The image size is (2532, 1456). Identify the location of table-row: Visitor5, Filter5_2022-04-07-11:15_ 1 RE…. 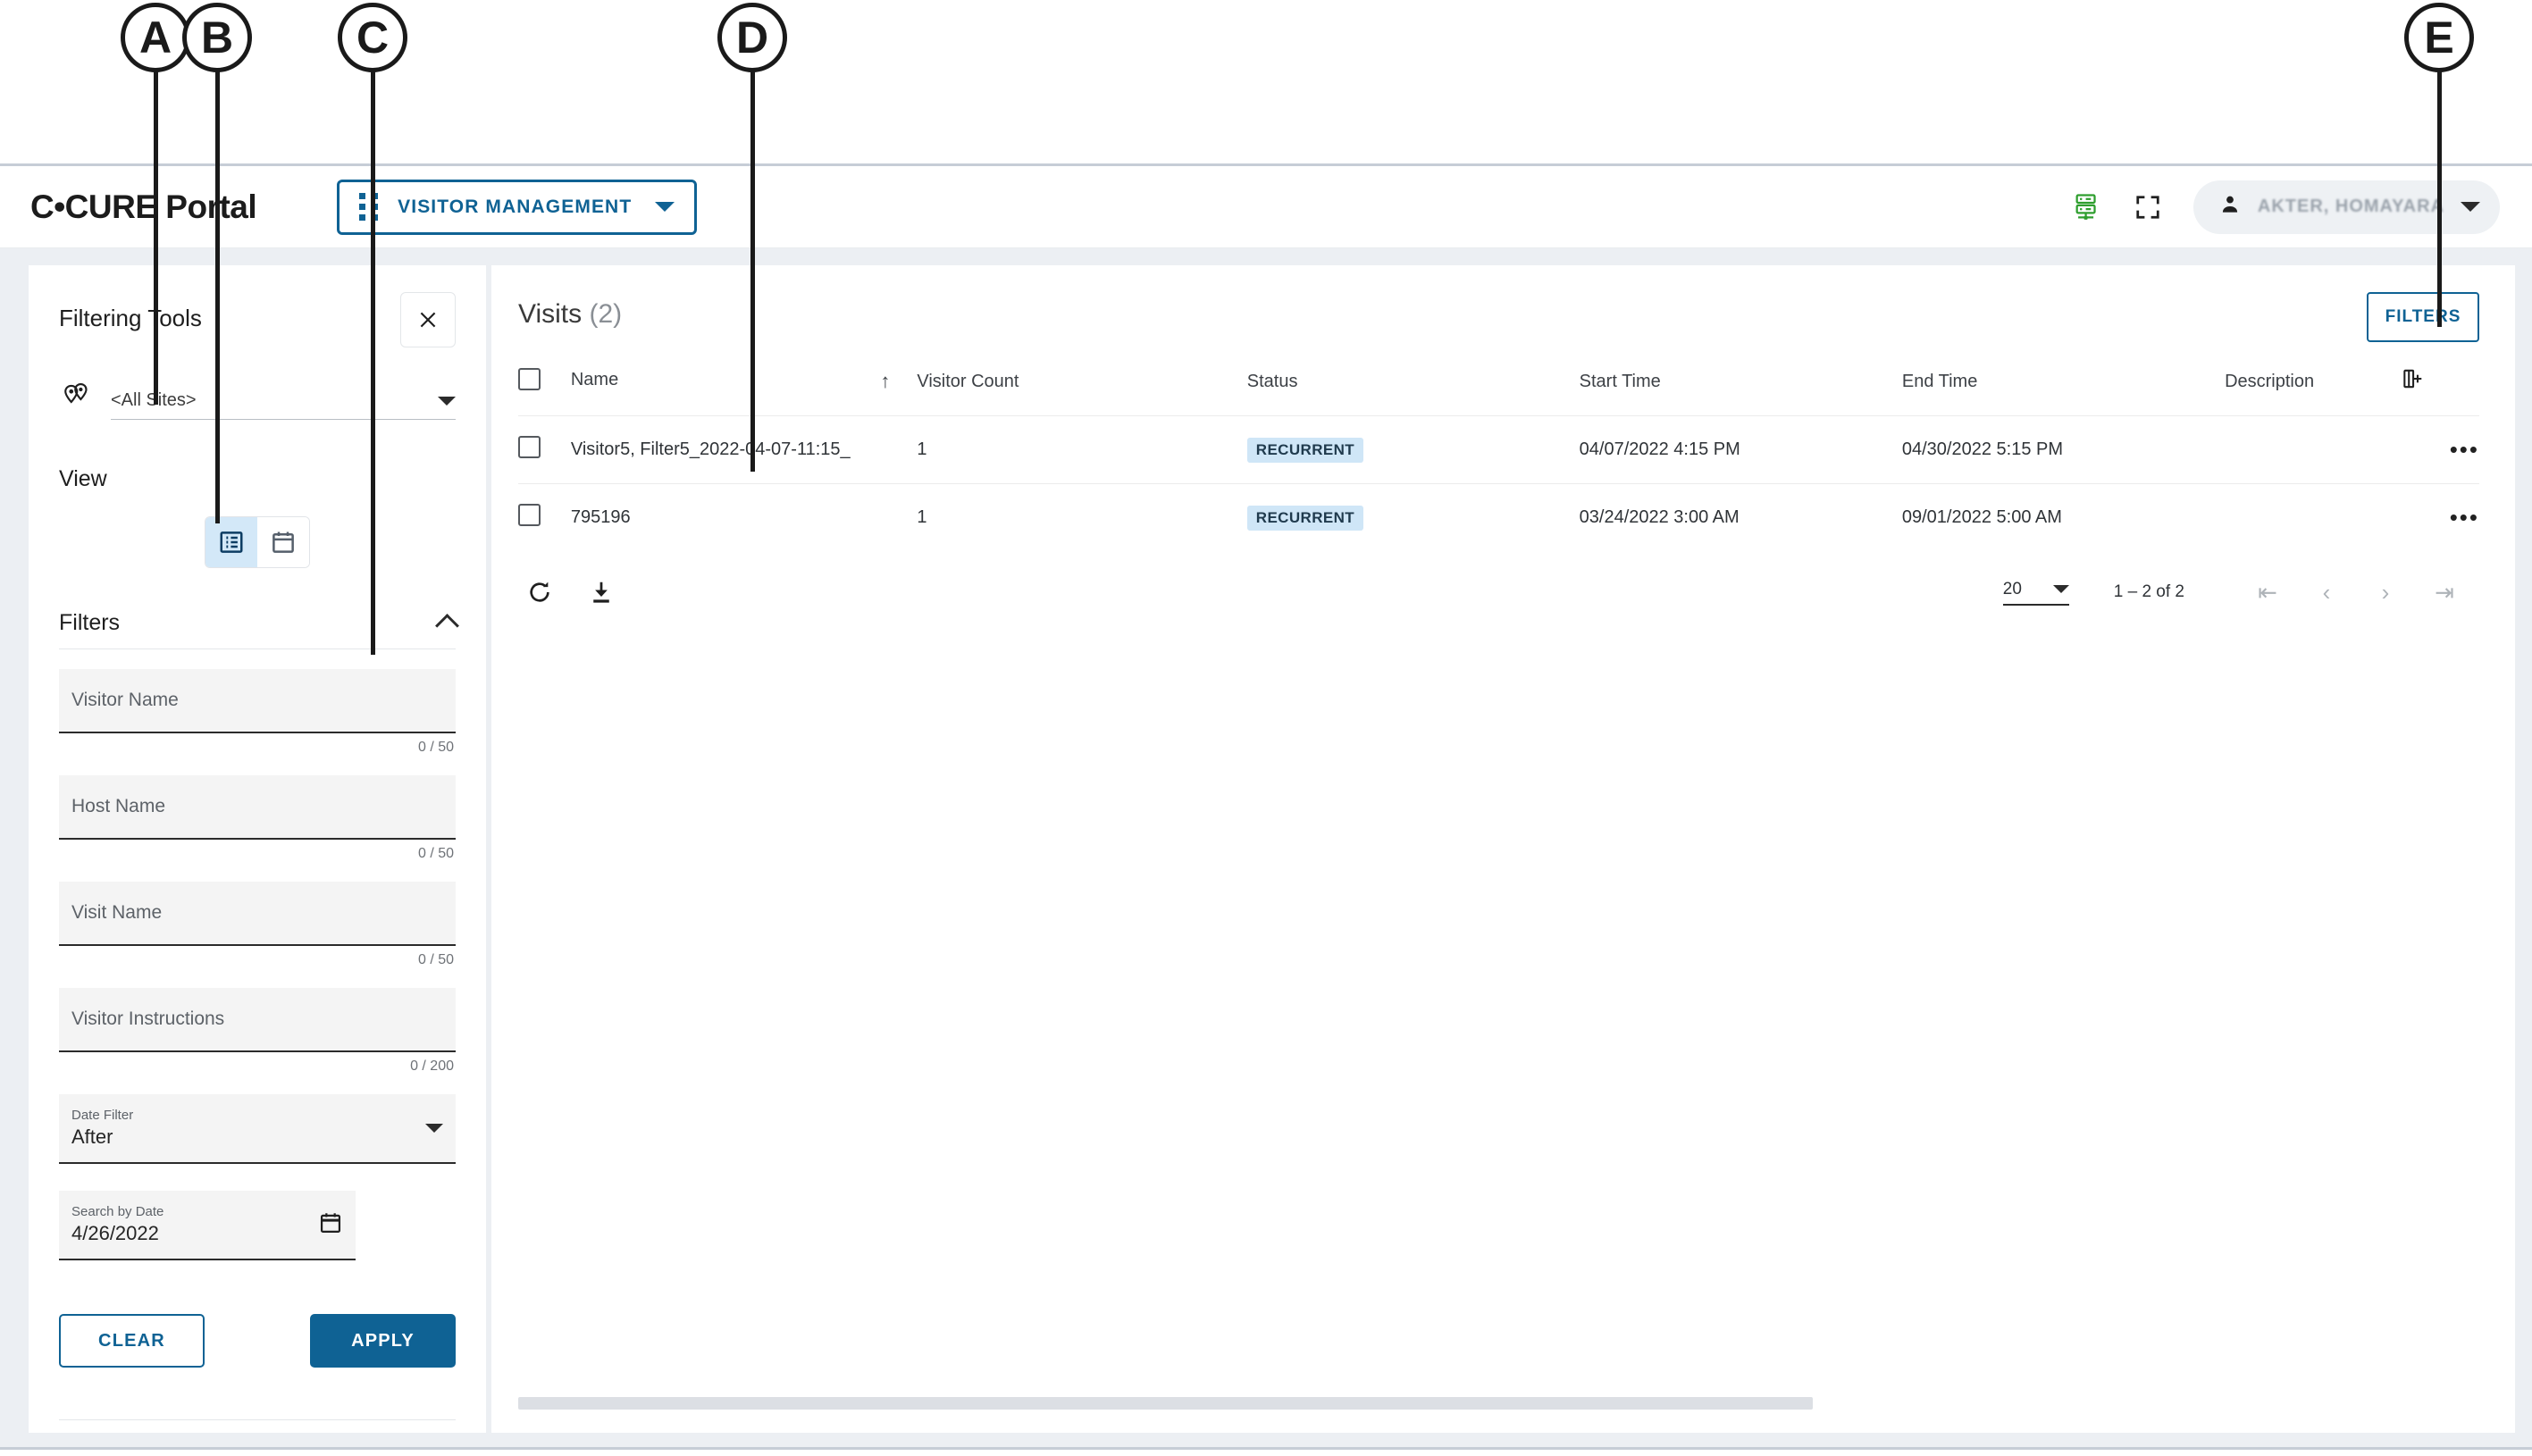
(1498, 449).